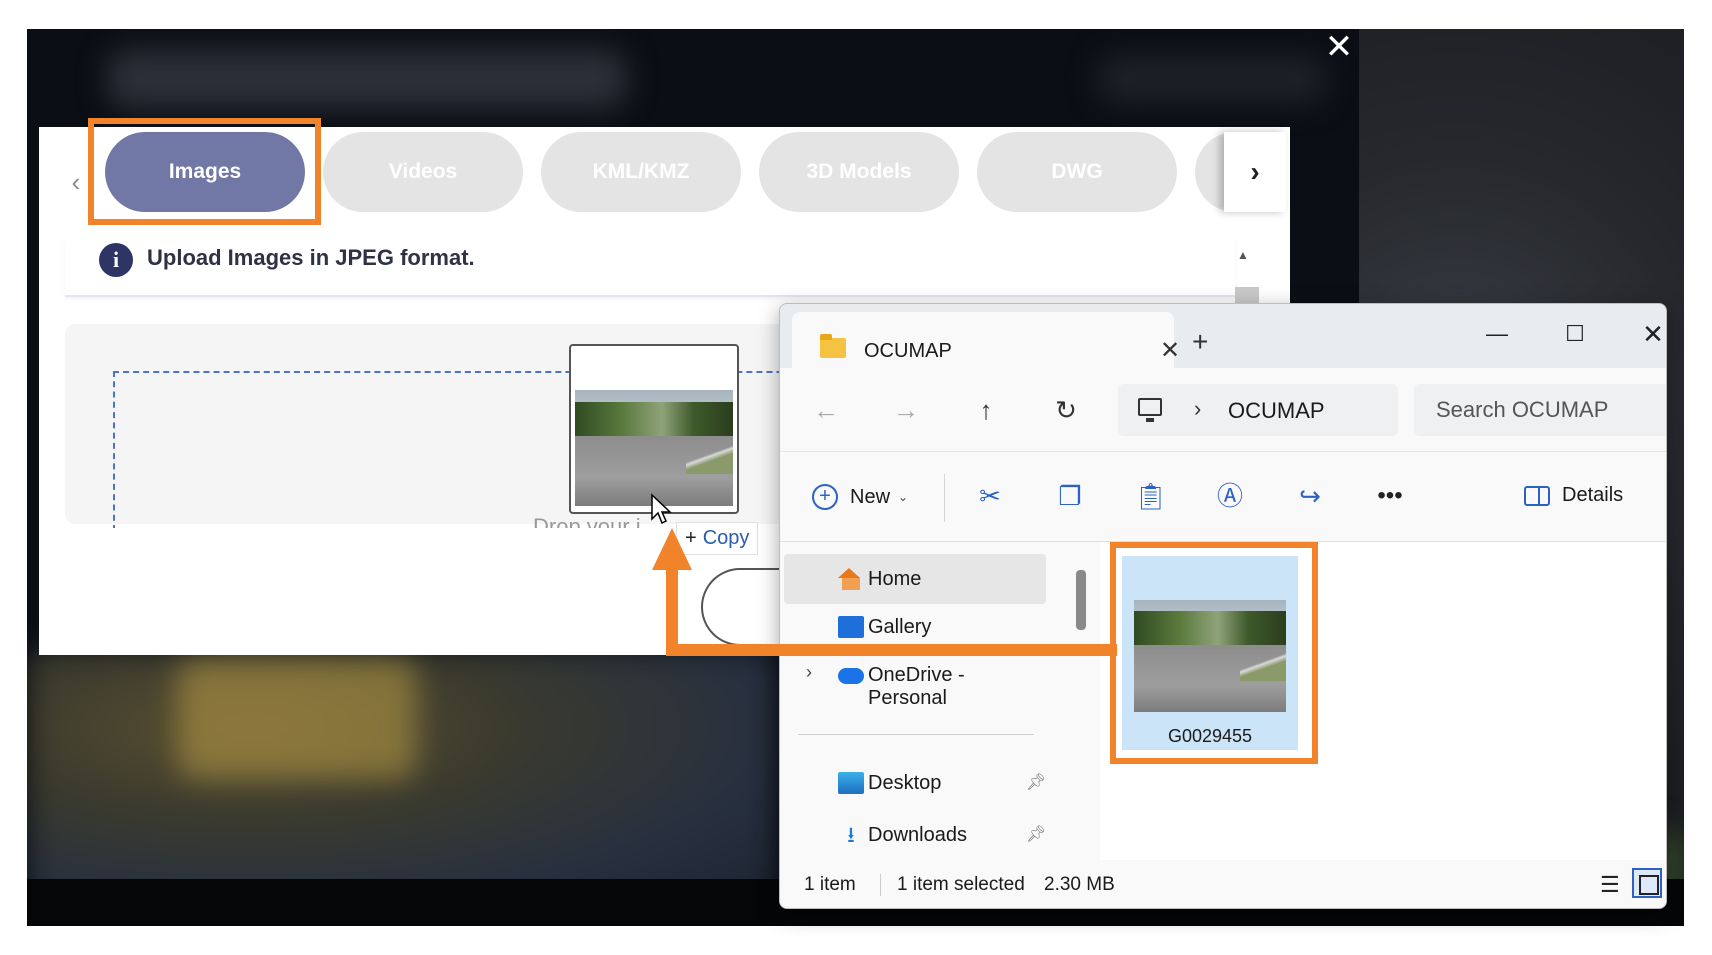 The height and width of the screenshot is (955, 1712). What do you see at coordinates (903, 497) in the screenshot?
I see `chevron-down-icon: ⌄` at bounding box center [903, 497].